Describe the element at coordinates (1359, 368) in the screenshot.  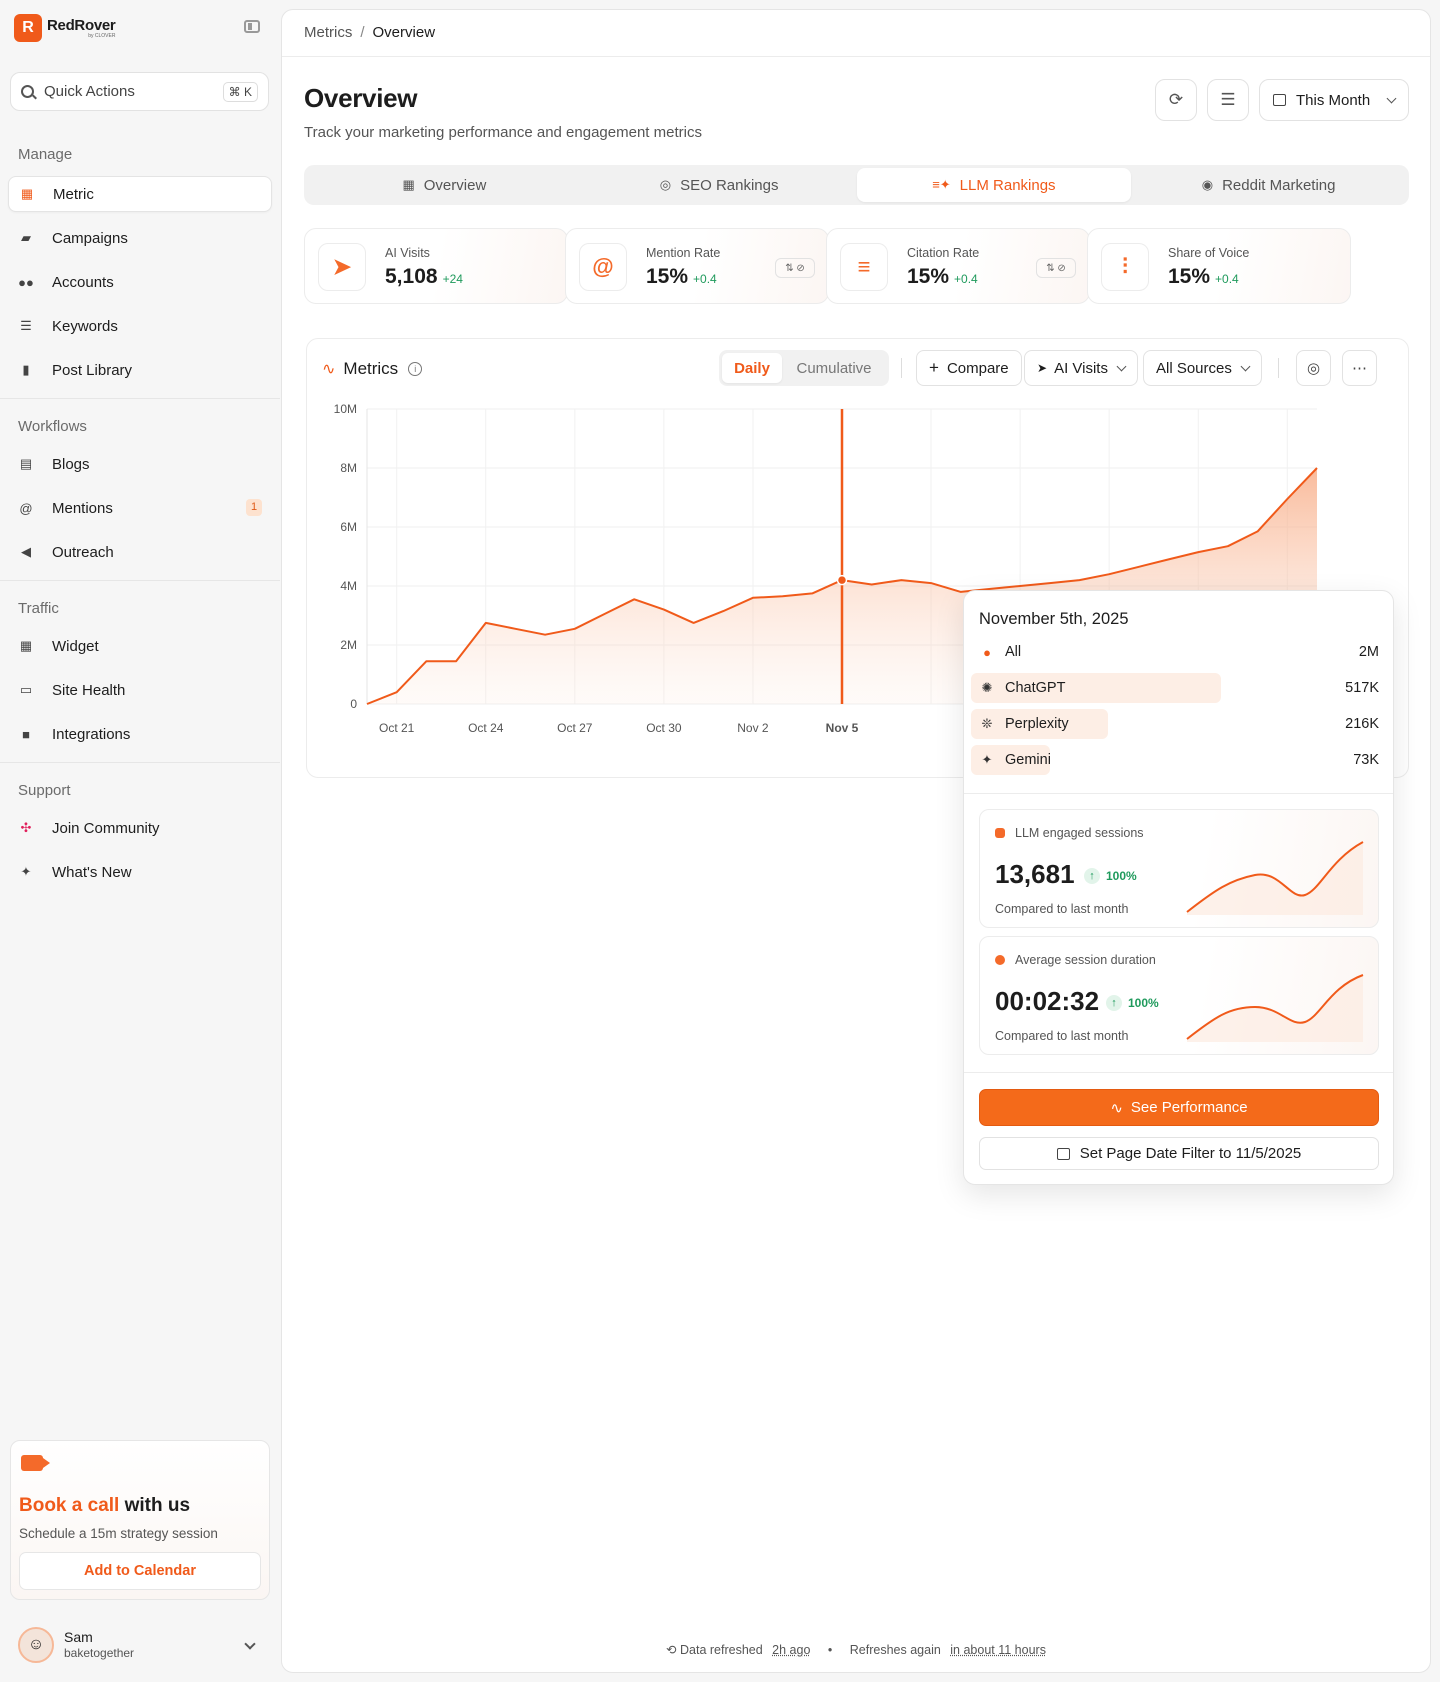
I see `more-options-button: ⋯` at that location.